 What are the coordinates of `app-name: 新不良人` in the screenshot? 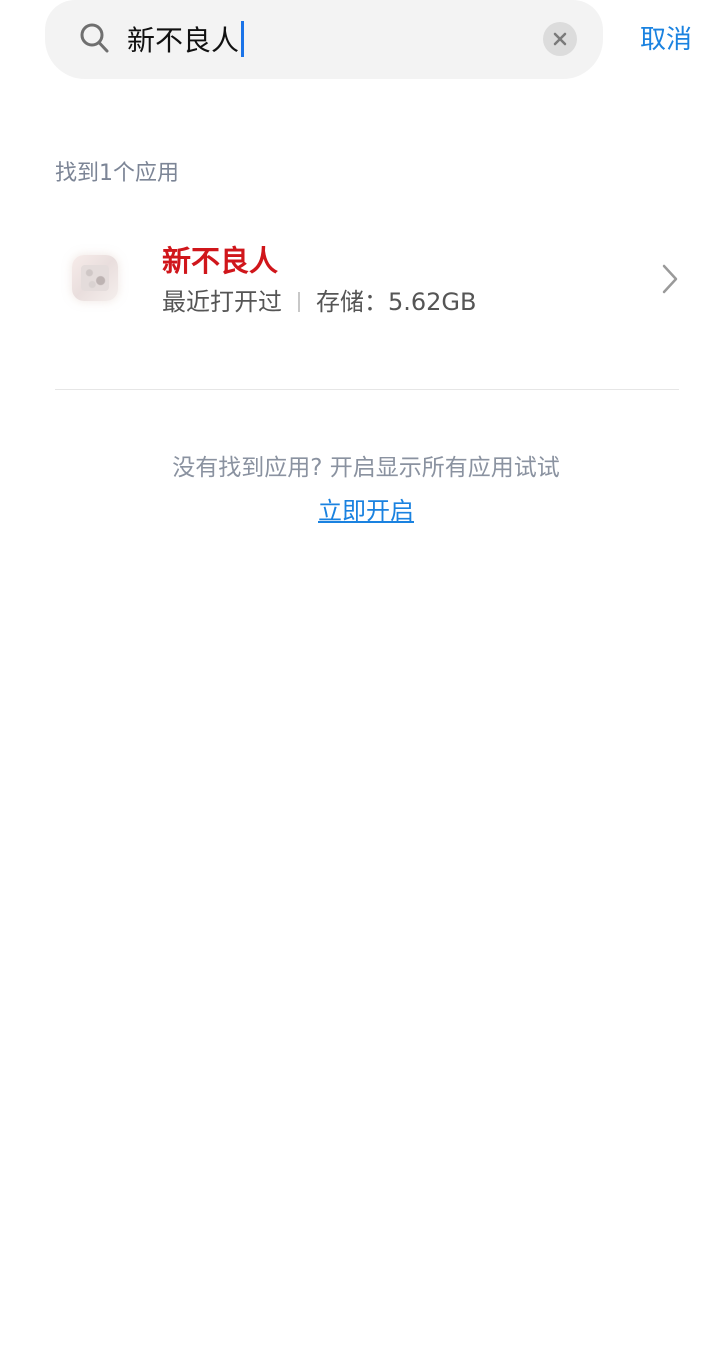 It's located at (220, 261).